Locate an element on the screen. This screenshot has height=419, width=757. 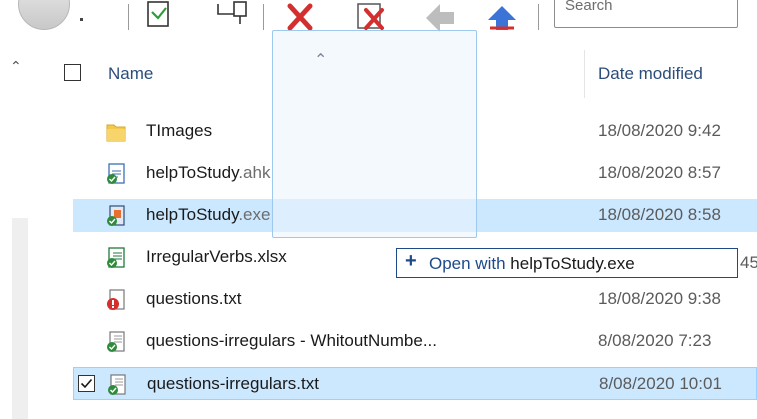
file-date: 18/08/2020 9:42 is located at coordinates (659, 130).